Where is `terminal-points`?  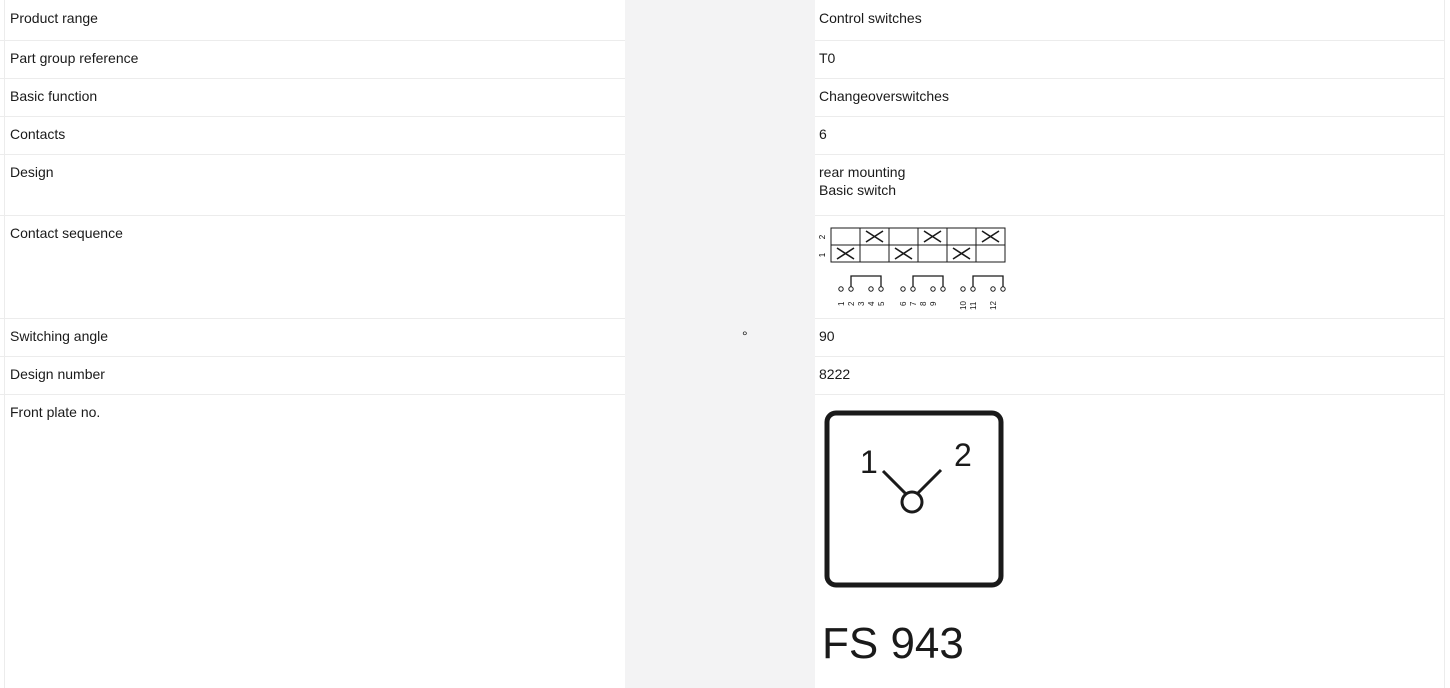 terminal-points is located at coordinates (922, 289).